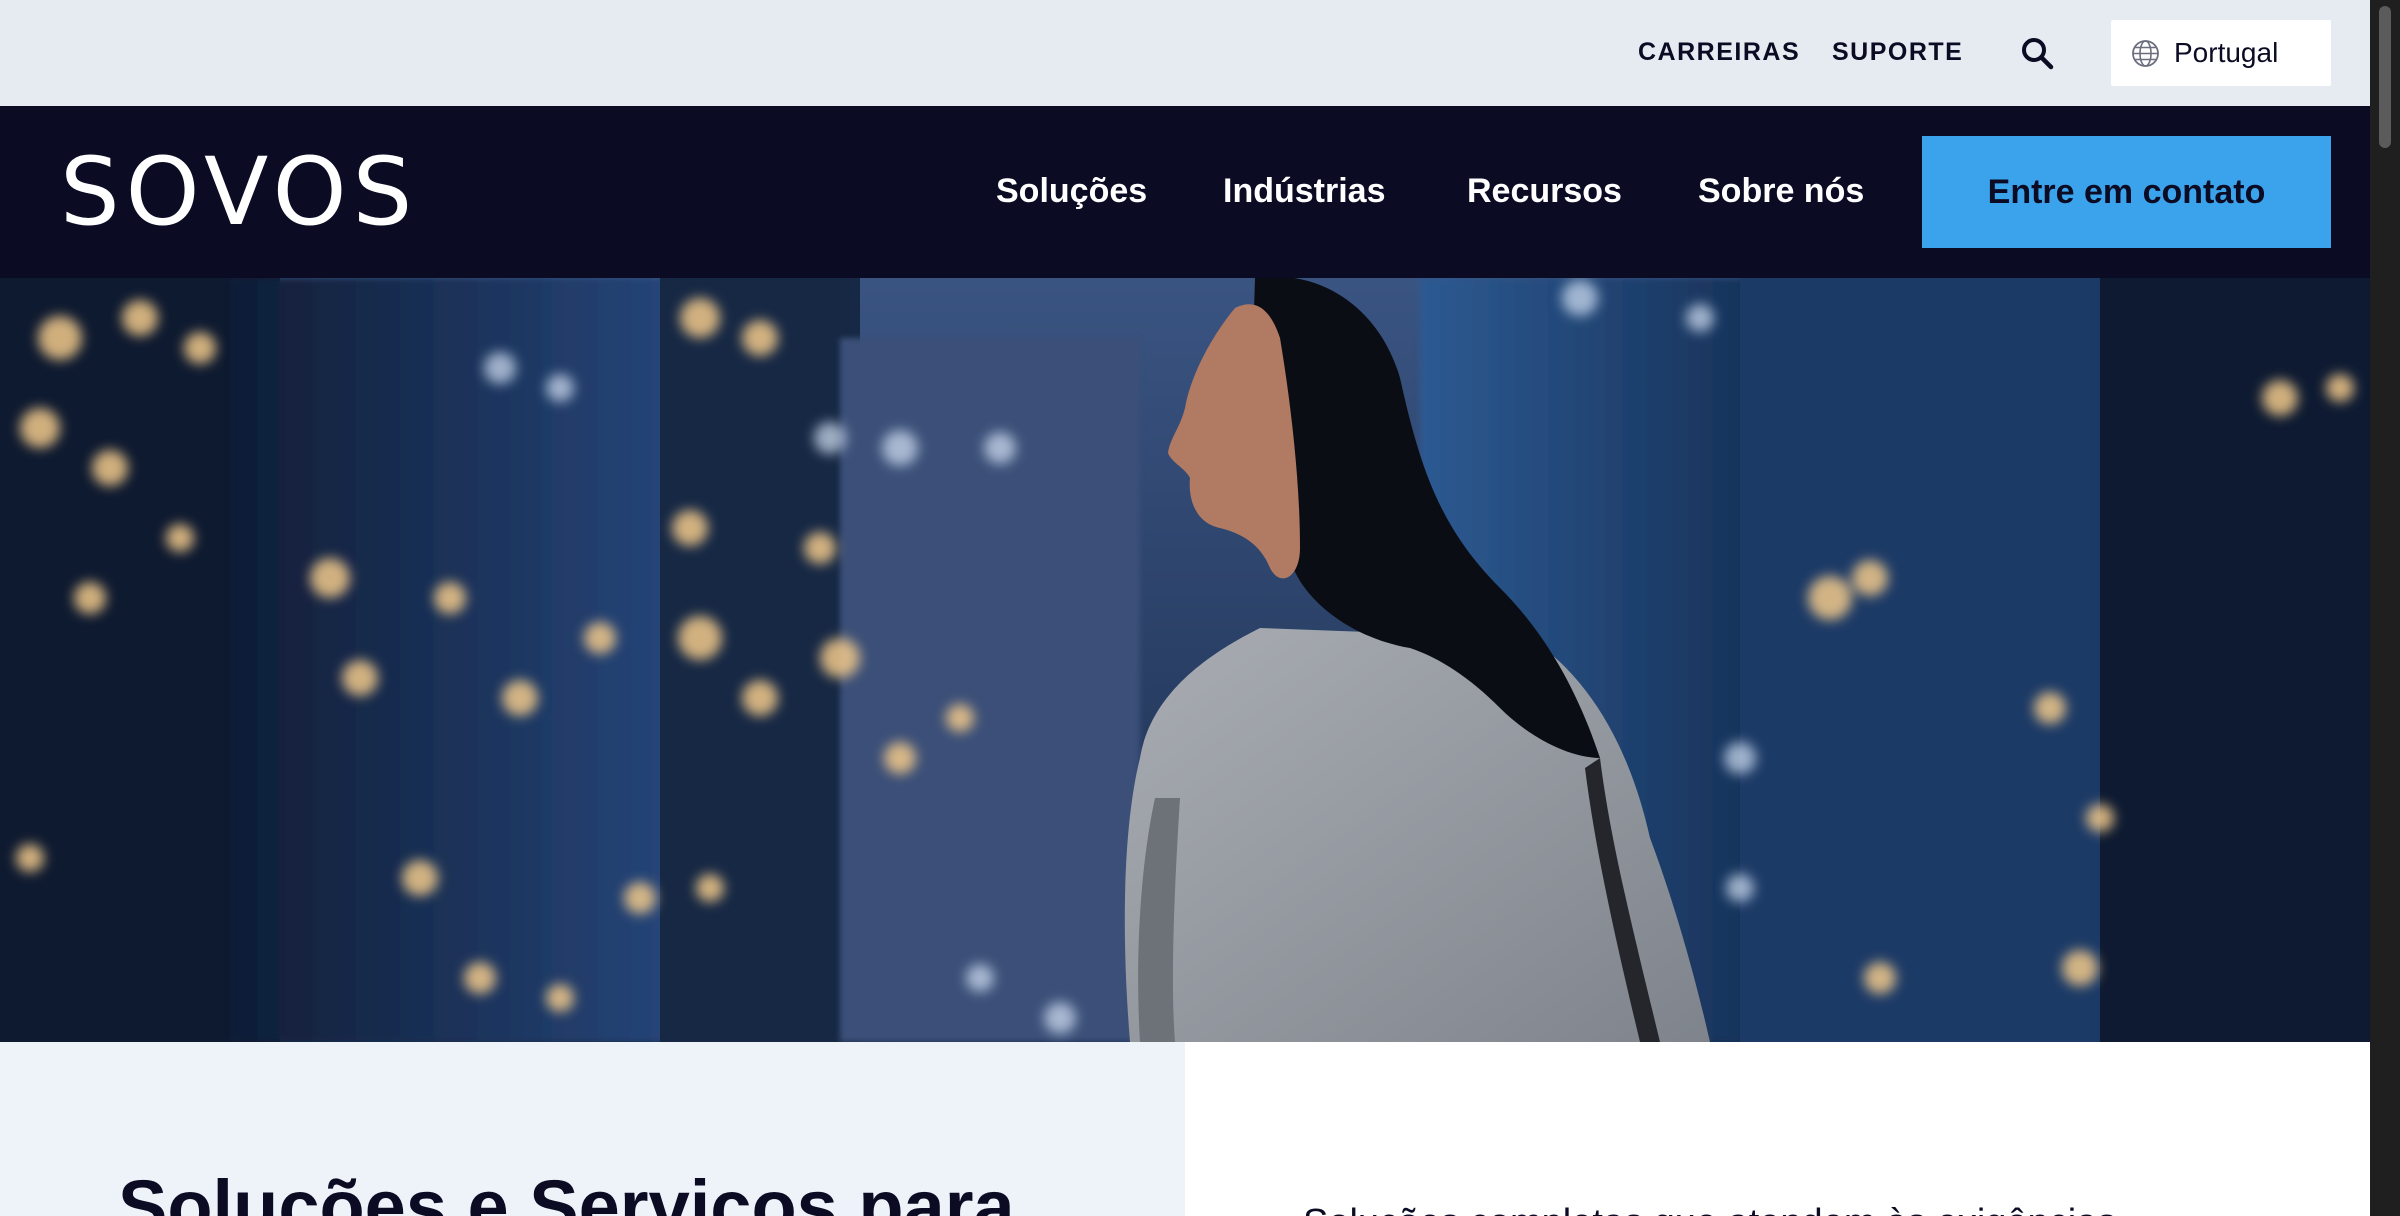 The image size is (2400, 1216). I want to click on support-link: SUPORTE, so click(1897, 52).